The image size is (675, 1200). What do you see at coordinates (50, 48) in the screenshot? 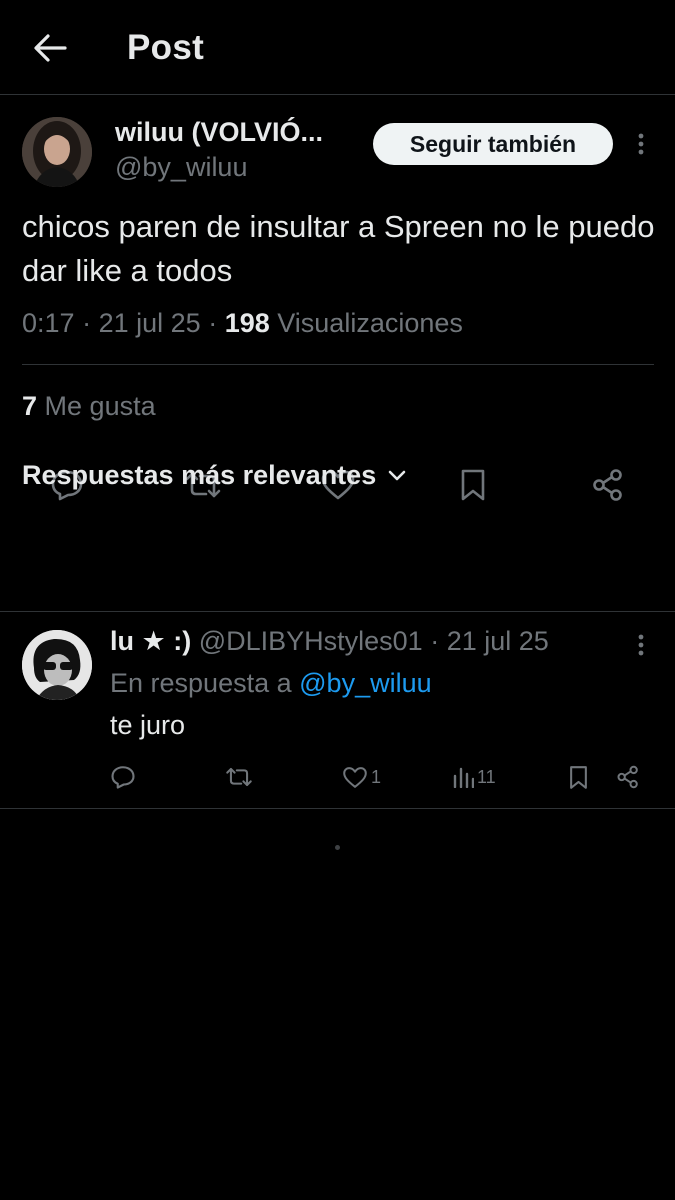
I see `back-arrow-icon` at bounding box center [50, 48].